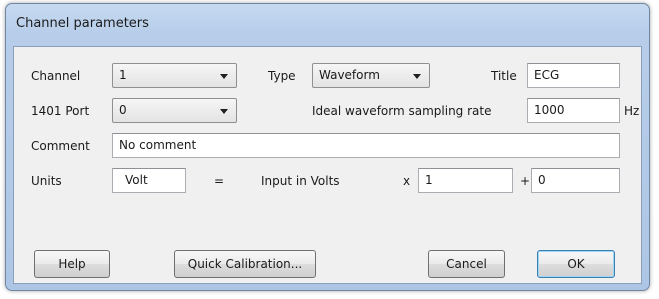 The image size is (659, 299). What do you see at coordinates (576, 264) in the screenshot?
I see `ok-button: OK` at bounding box center [576, 264].